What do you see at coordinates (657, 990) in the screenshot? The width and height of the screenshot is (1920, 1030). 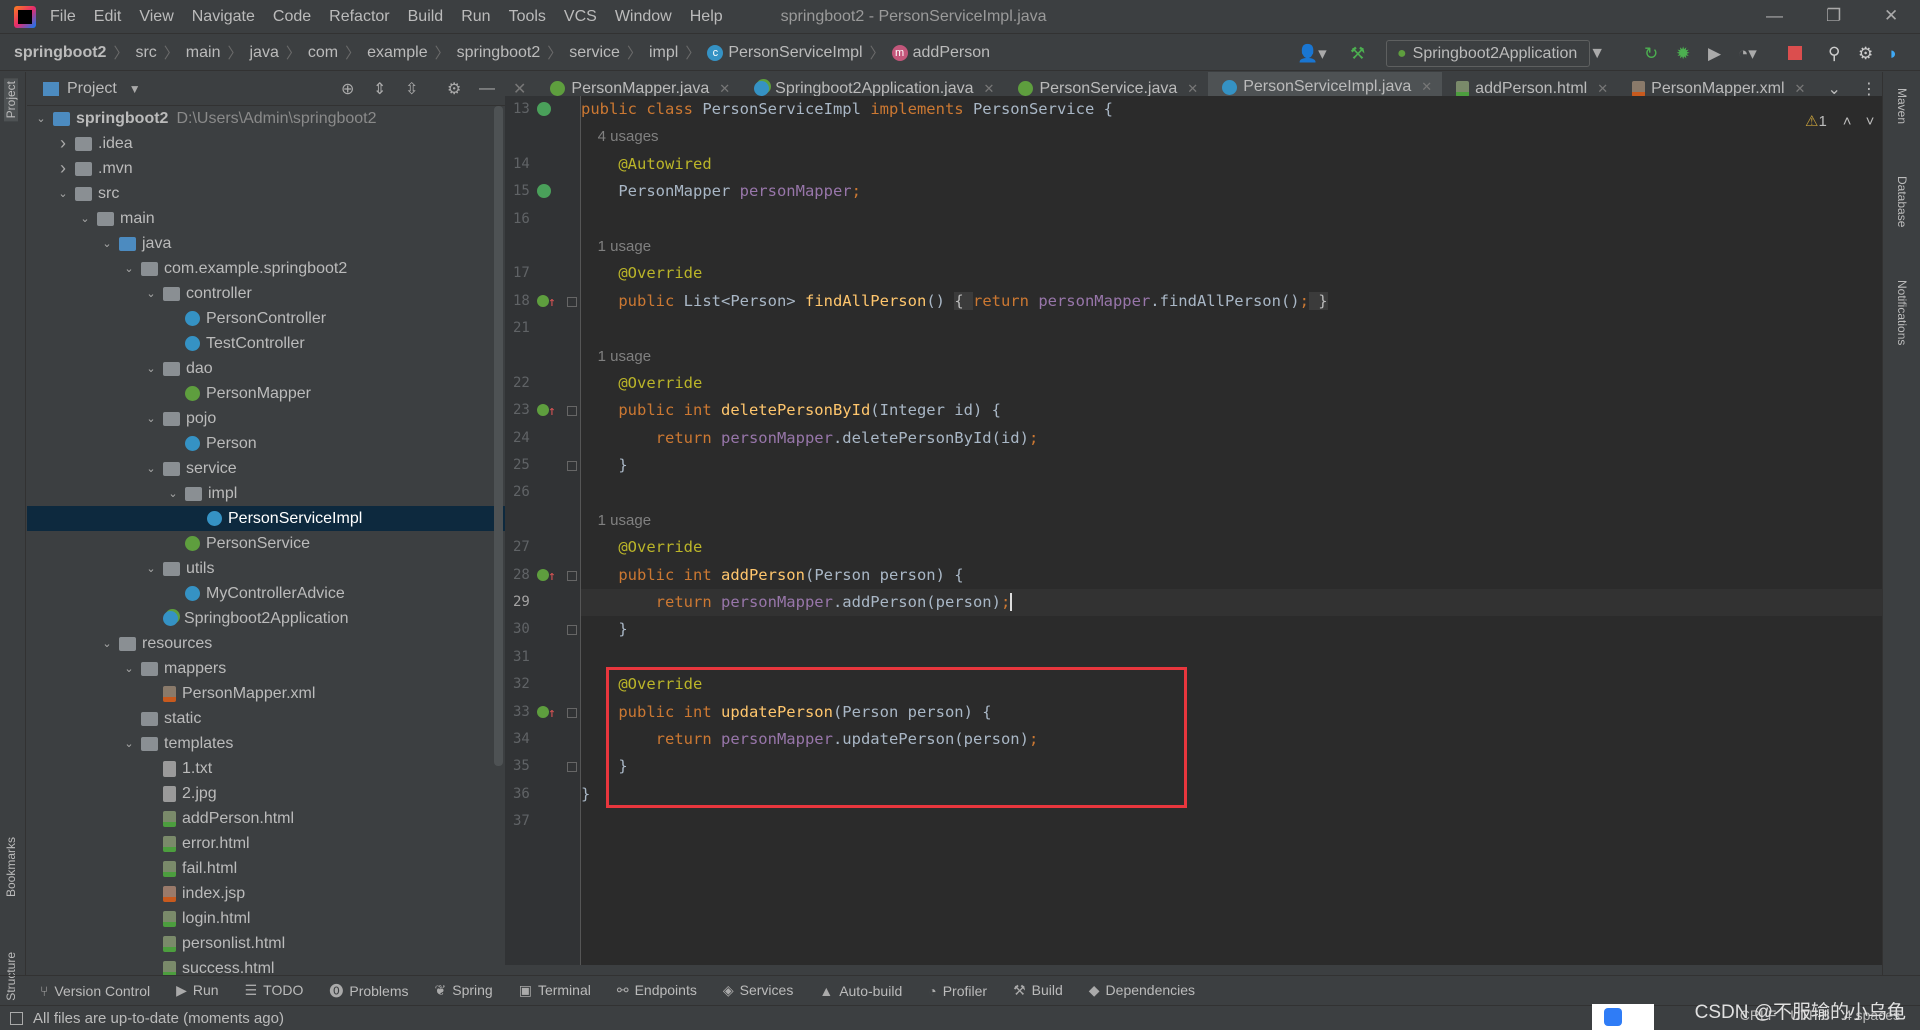 I see `toolwindow-endpoints: ⚯ Endpoints` at bounding box center [657, 990].